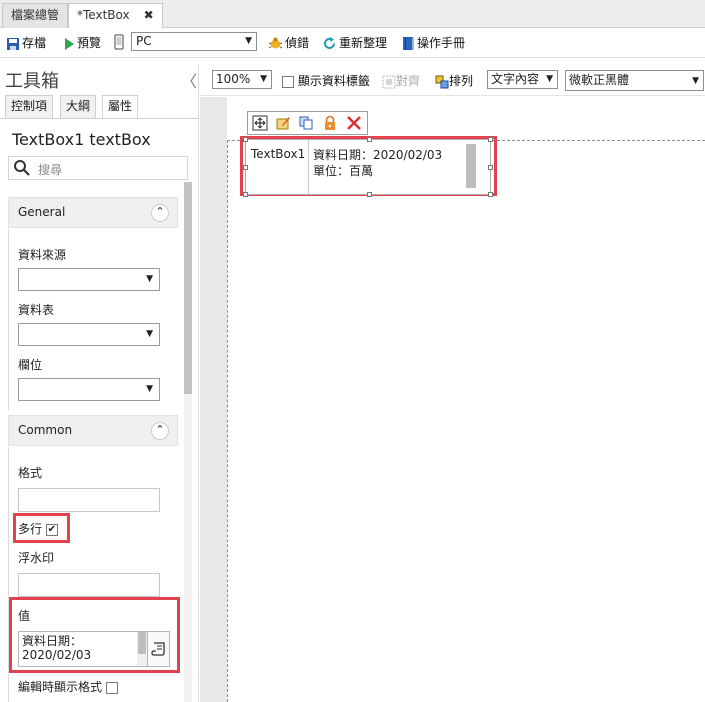 The height and width of the screenshot is (702, 705). What do you see at coordinates (354, 123) in the screenshot?
I see `delete-icon` at bounding box center [354, 123].